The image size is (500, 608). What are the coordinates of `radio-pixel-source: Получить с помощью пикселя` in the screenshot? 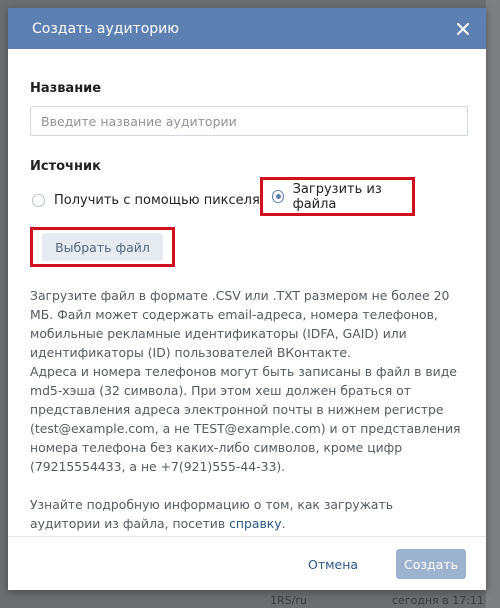 It's located at (146, 200).